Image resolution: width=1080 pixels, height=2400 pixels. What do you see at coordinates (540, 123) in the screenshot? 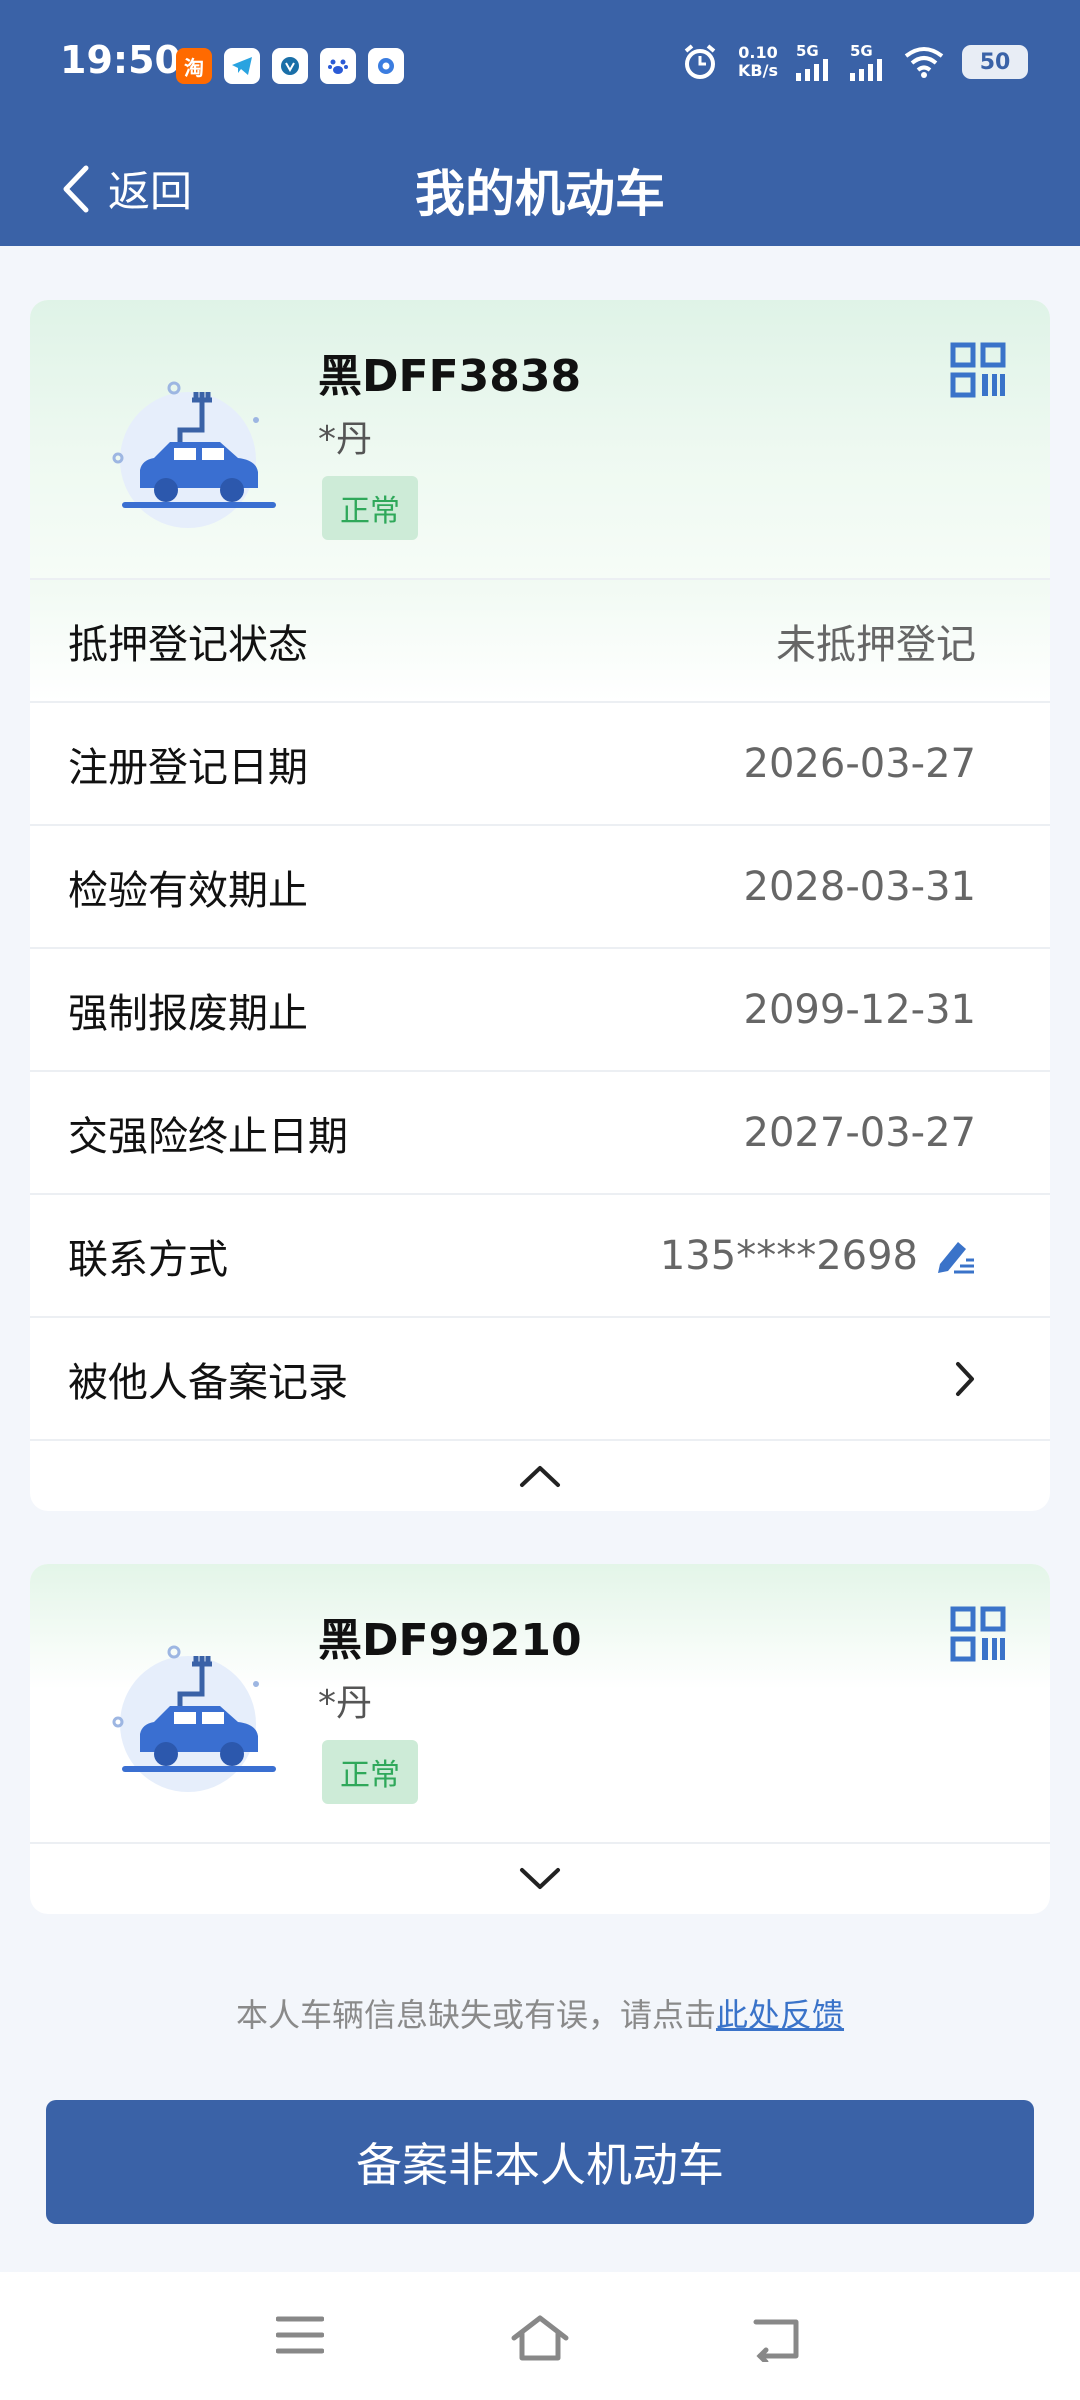
I see `app-header: 19:50 淘 0.10 KB/s 5G 5G 50 我的机动车 返回` at bounding box center [540, 123].